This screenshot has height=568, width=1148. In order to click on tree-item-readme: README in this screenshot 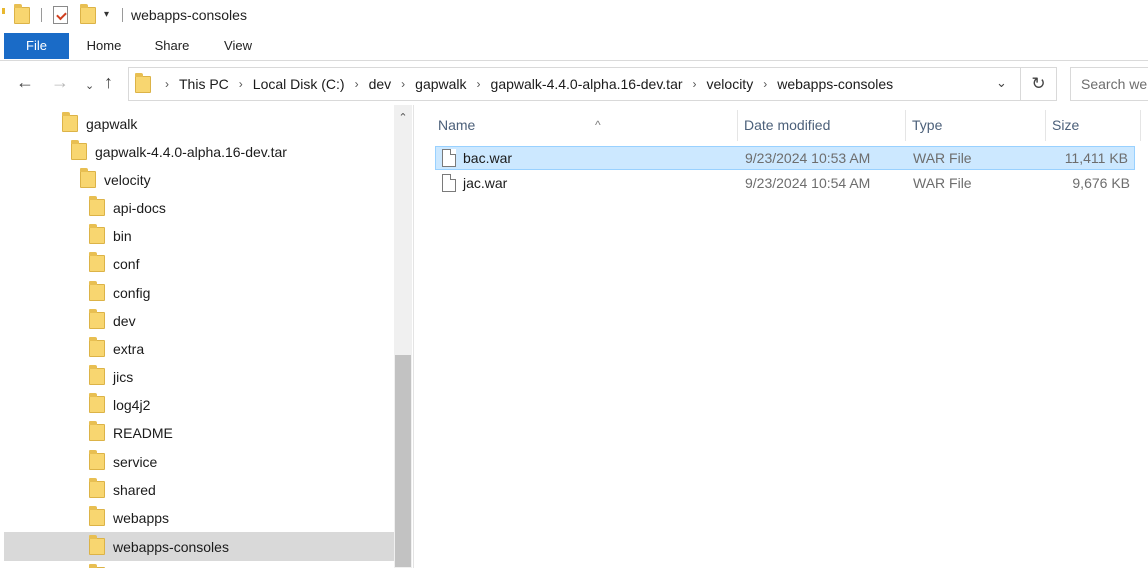, I will do `click(197, 432)`.